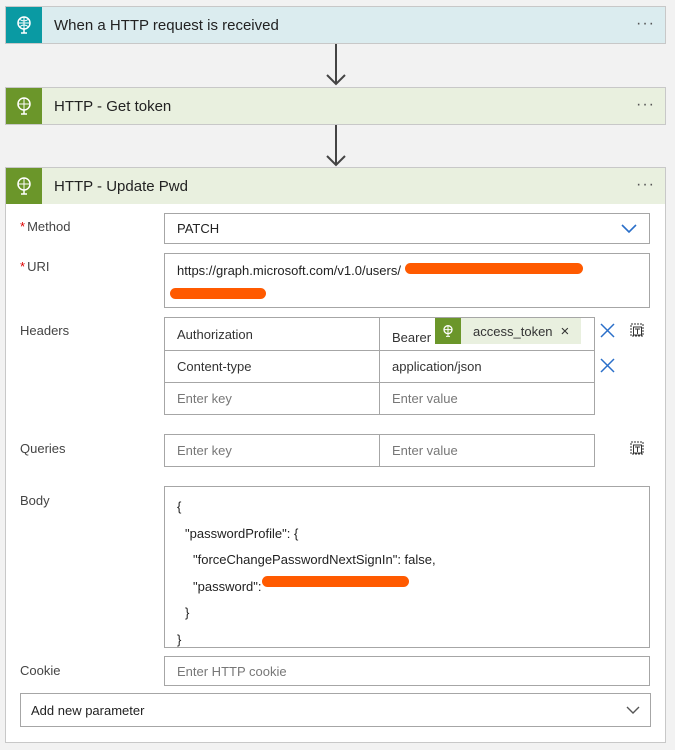 Image resolution: width=675 pixels, height=750 pixels. What do you see at coordinates (289, 270) in the screenshot?
I see `uri-value: https://graph.microsoft.com/v1.0/users/` at bounding box center [289, 270].